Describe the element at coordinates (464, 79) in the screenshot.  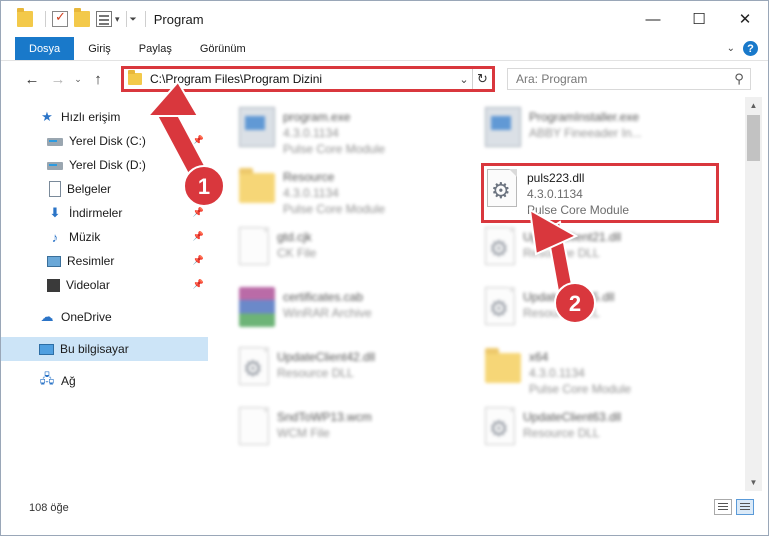
I see `address-dropdown-icon: ⌄` at that location.